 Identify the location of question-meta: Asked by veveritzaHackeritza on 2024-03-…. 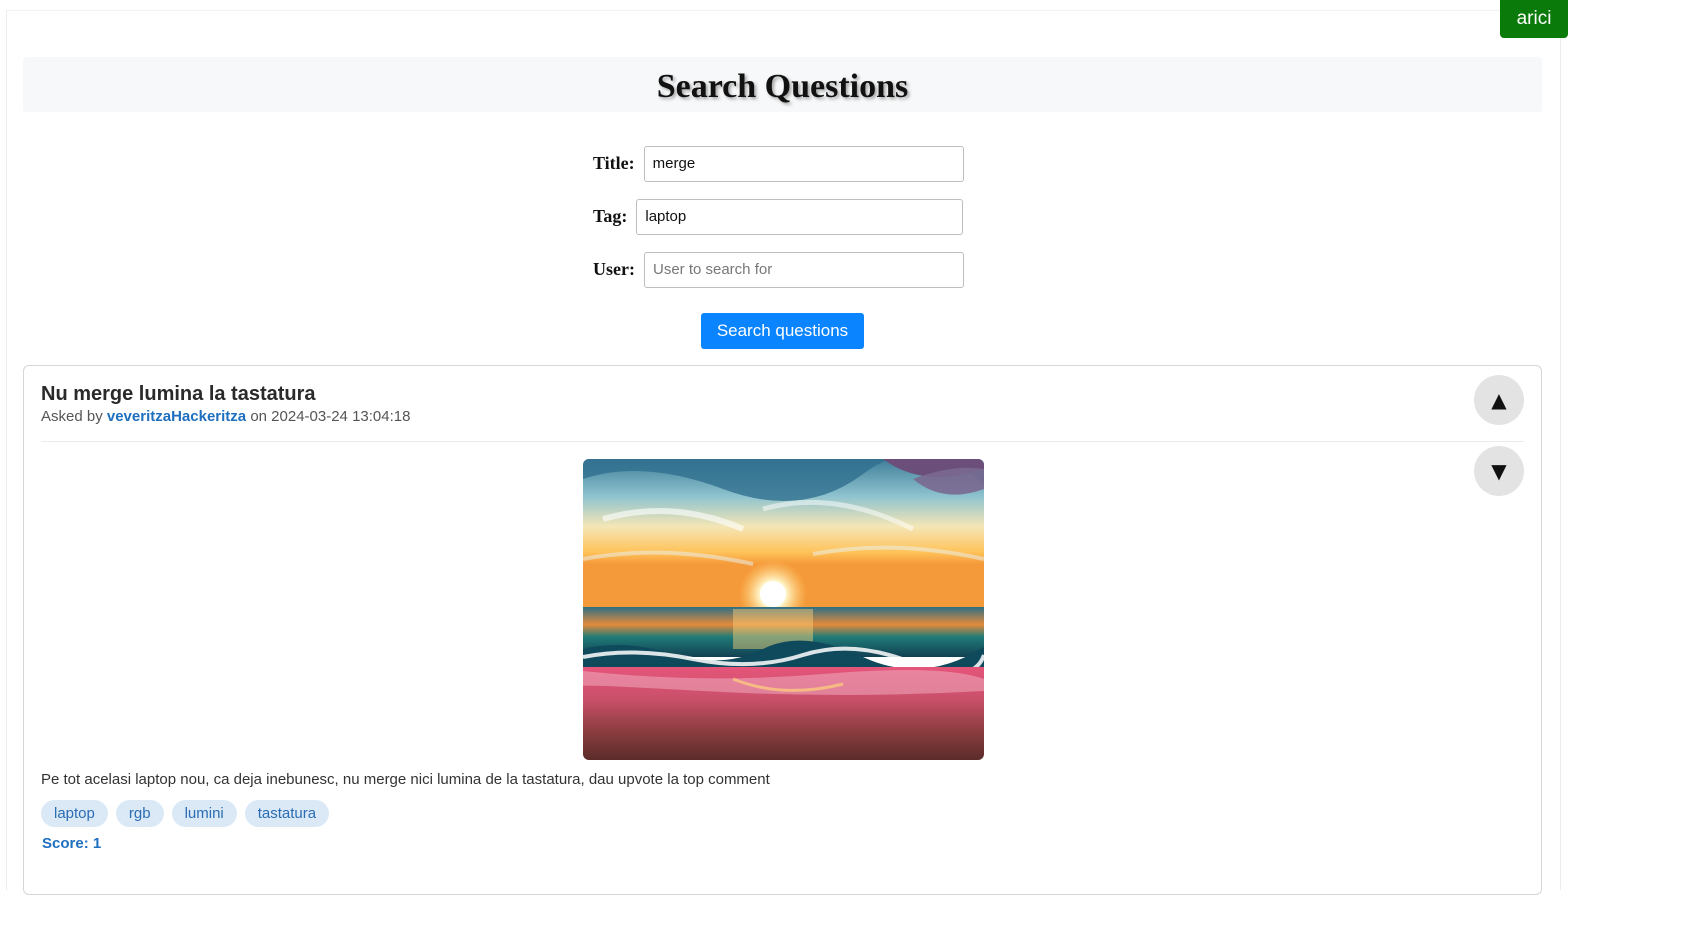
(225, 416).